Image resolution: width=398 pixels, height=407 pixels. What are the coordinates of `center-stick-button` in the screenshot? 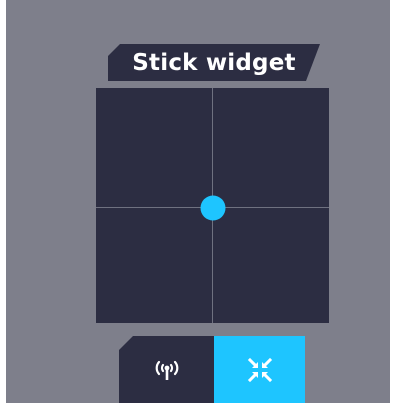 It's located at (259, 369).